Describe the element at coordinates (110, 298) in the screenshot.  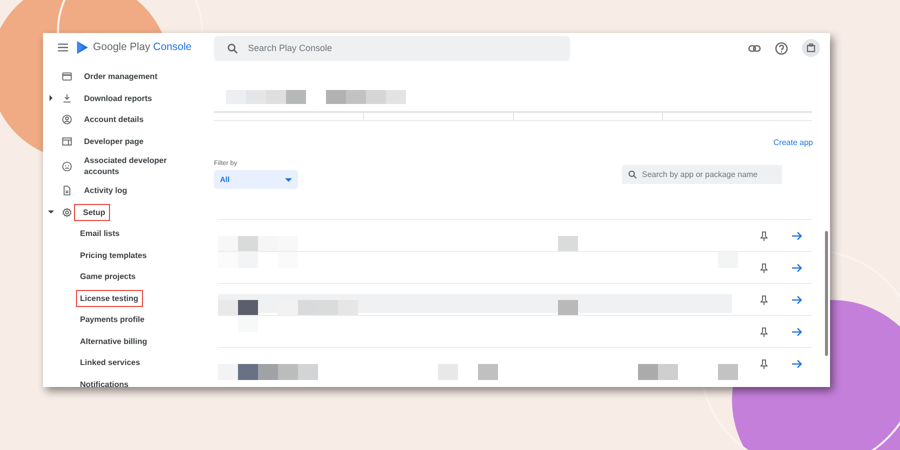
I see `sidebar-item: License testing` at that location.